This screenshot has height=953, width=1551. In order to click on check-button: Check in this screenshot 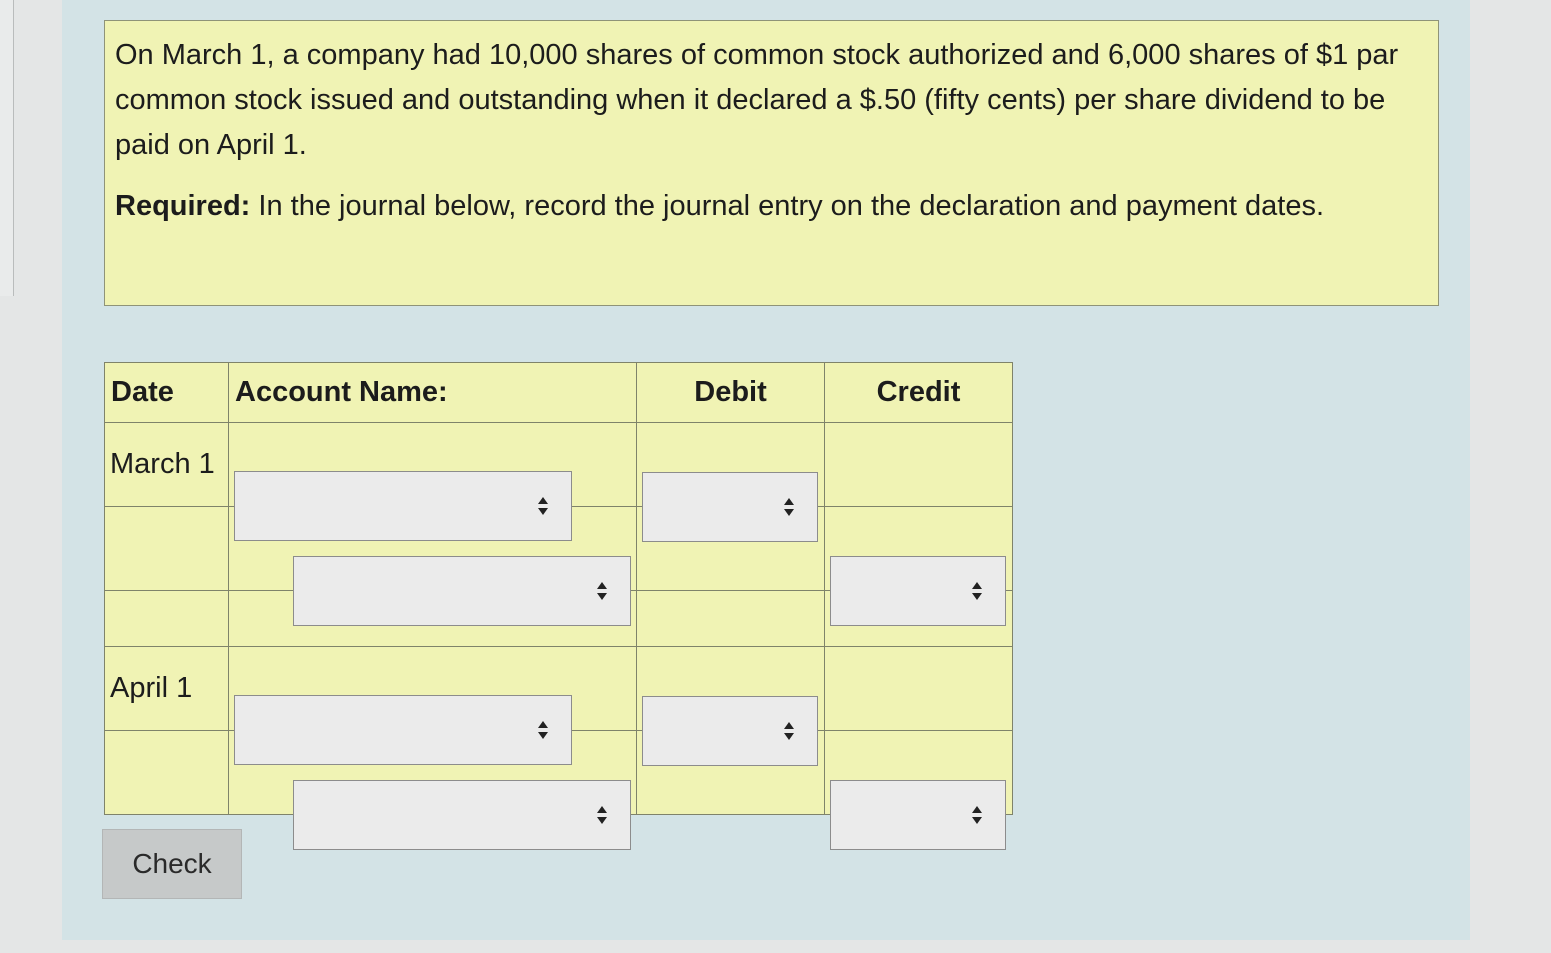, I will do `click(172, 864)`.